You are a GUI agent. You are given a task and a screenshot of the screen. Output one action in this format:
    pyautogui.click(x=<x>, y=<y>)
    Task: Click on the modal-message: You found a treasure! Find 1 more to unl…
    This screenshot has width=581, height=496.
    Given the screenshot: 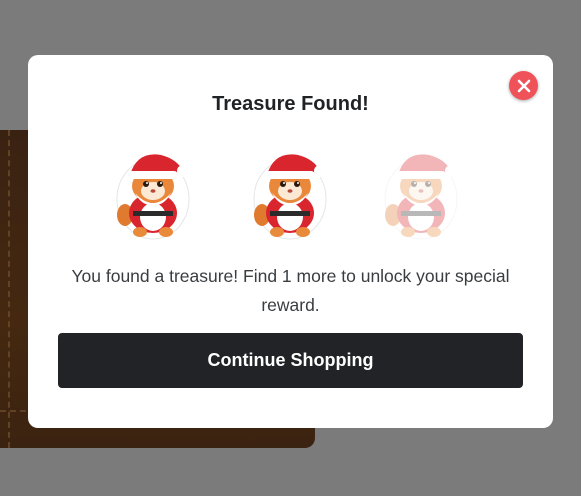 What is the action you would take?
    pyautogui.click(x=290, y=290)
    